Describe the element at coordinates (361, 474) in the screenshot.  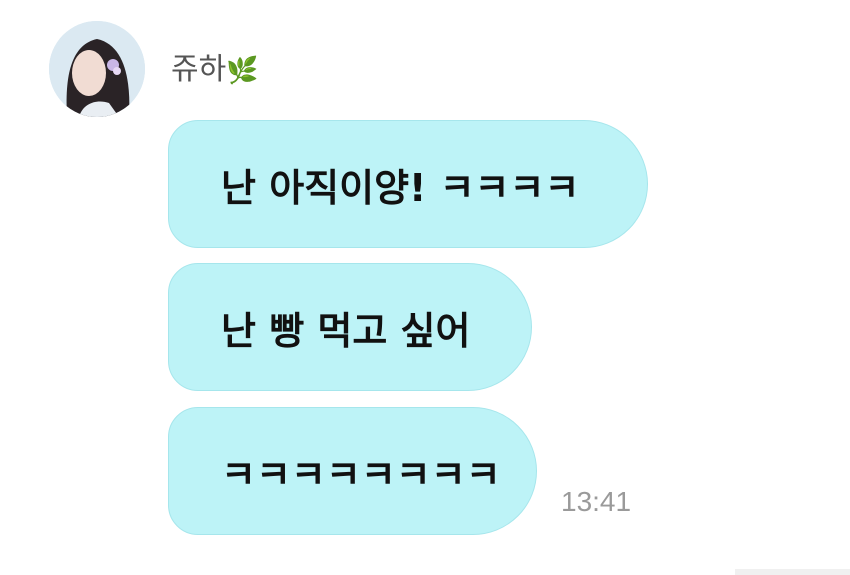
I see `message-text: ㅋㅋㅋㅋㅋㅋㅋㅋ` at that location.